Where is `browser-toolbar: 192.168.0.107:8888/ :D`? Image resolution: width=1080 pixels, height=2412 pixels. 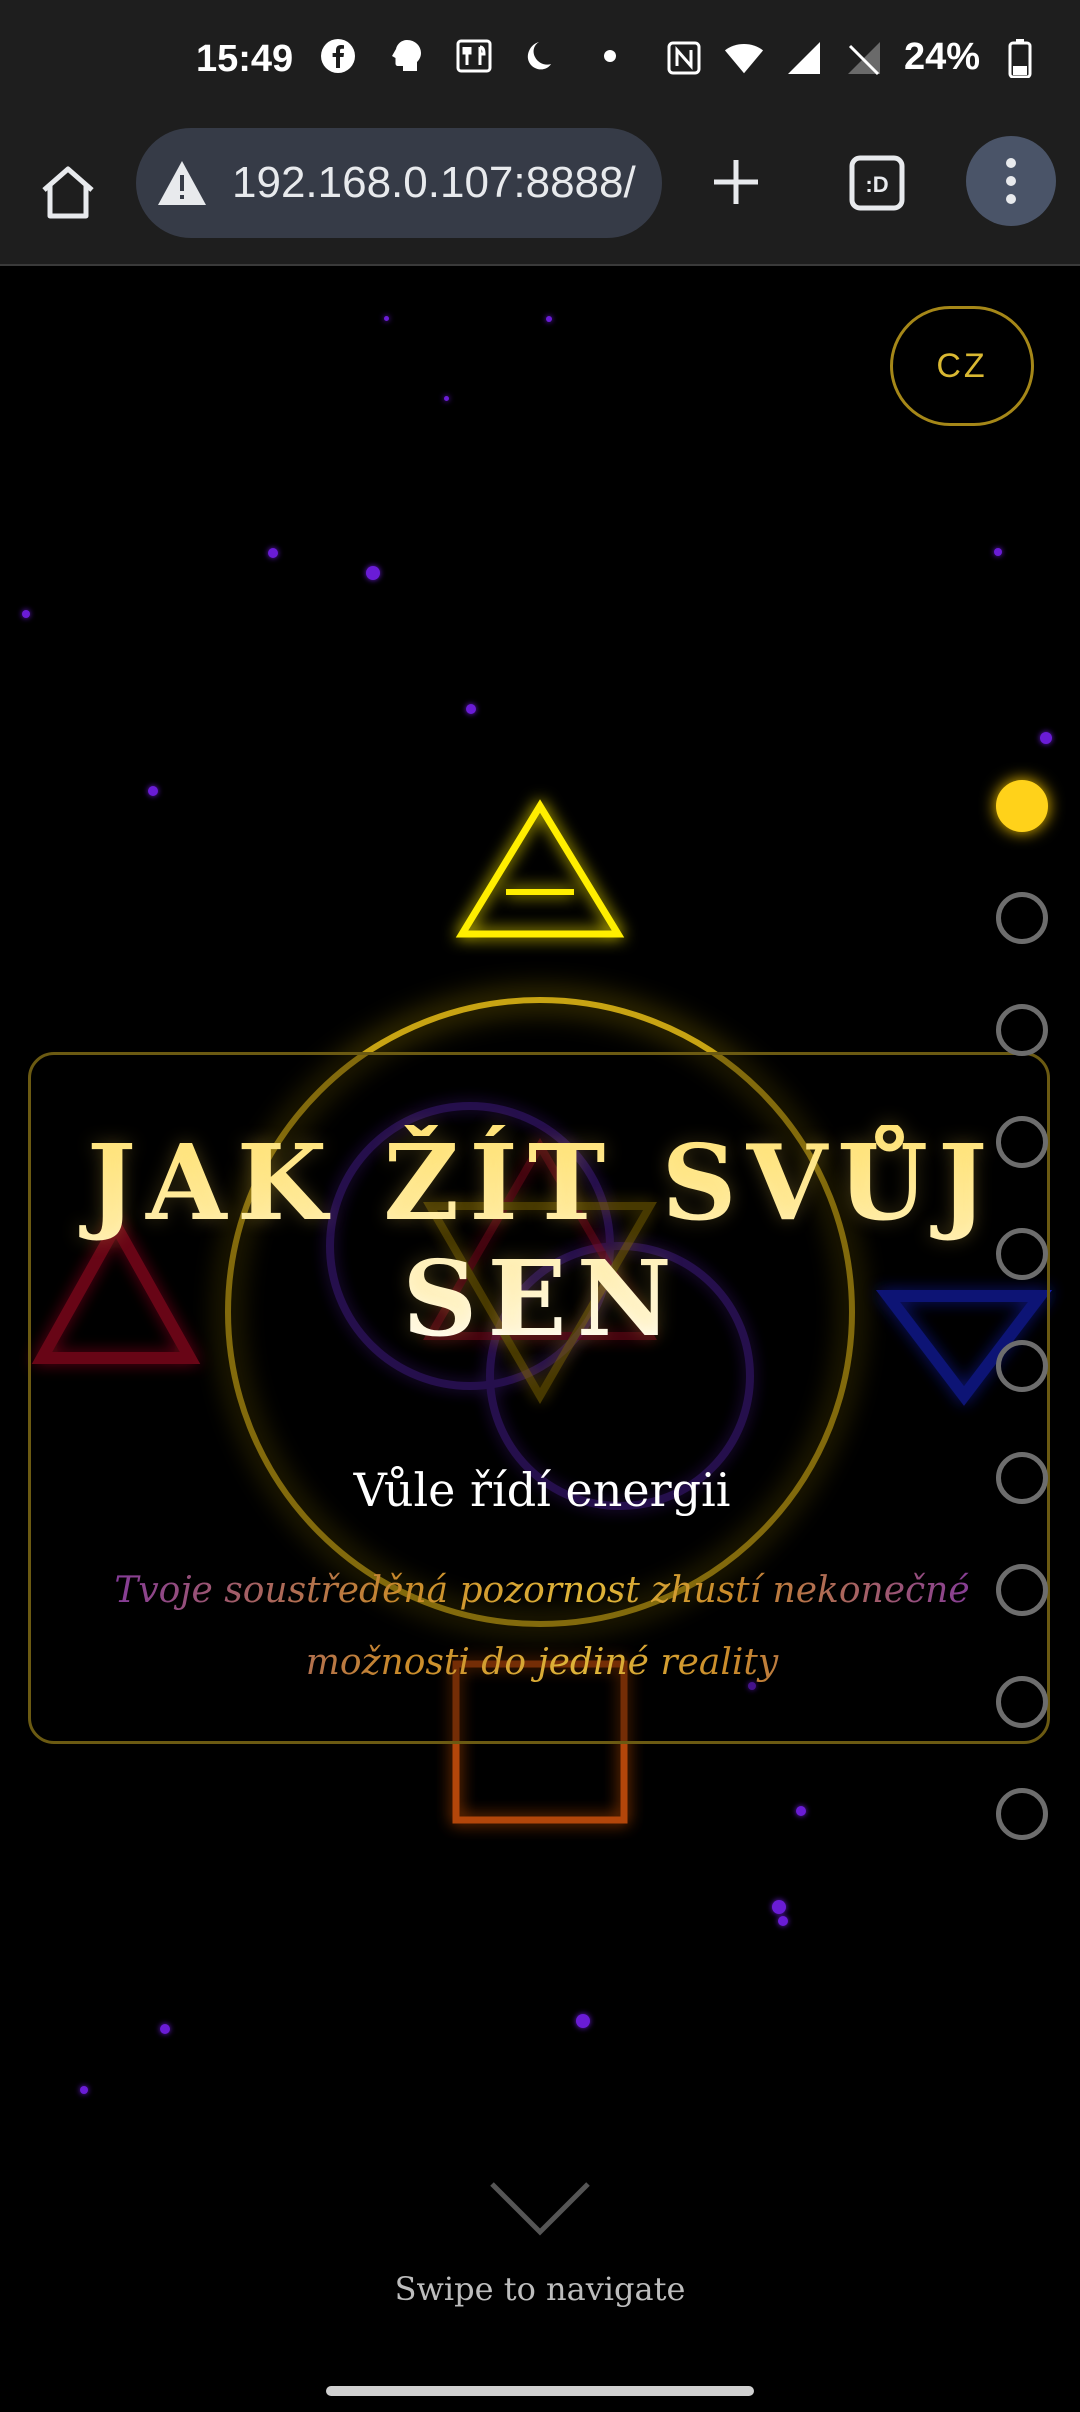
browser-toolbar: 192.168.0.107:8888/ :D is located at coordinates (540, 194).